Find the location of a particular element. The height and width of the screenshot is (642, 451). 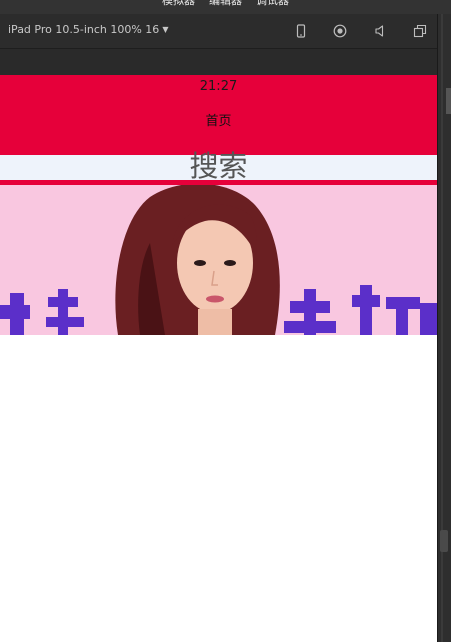

sound-icon is located at coordinates (380, 31).